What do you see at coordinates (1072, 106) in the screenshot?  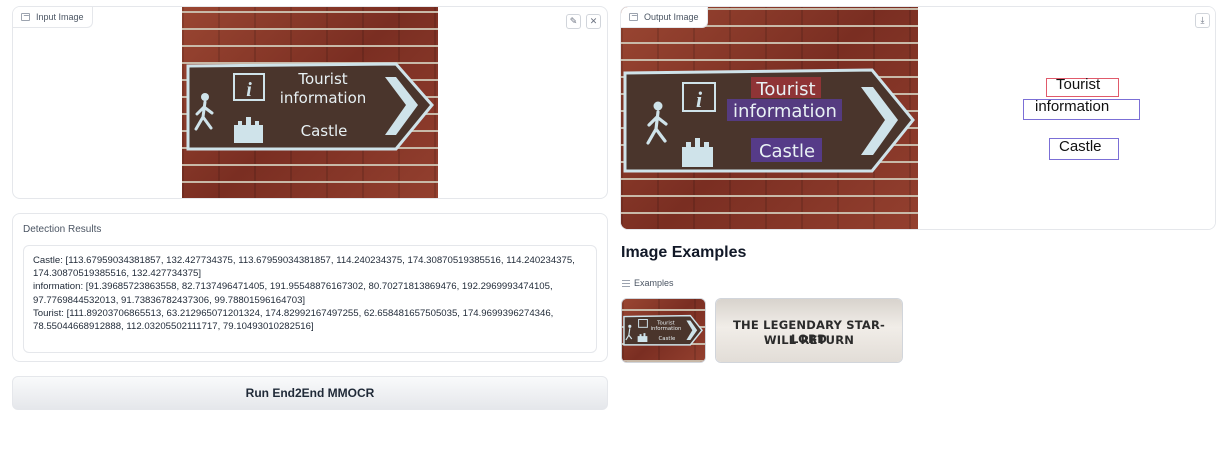 I see `recognized-text-information: information` at bounding box center [1072, 106].